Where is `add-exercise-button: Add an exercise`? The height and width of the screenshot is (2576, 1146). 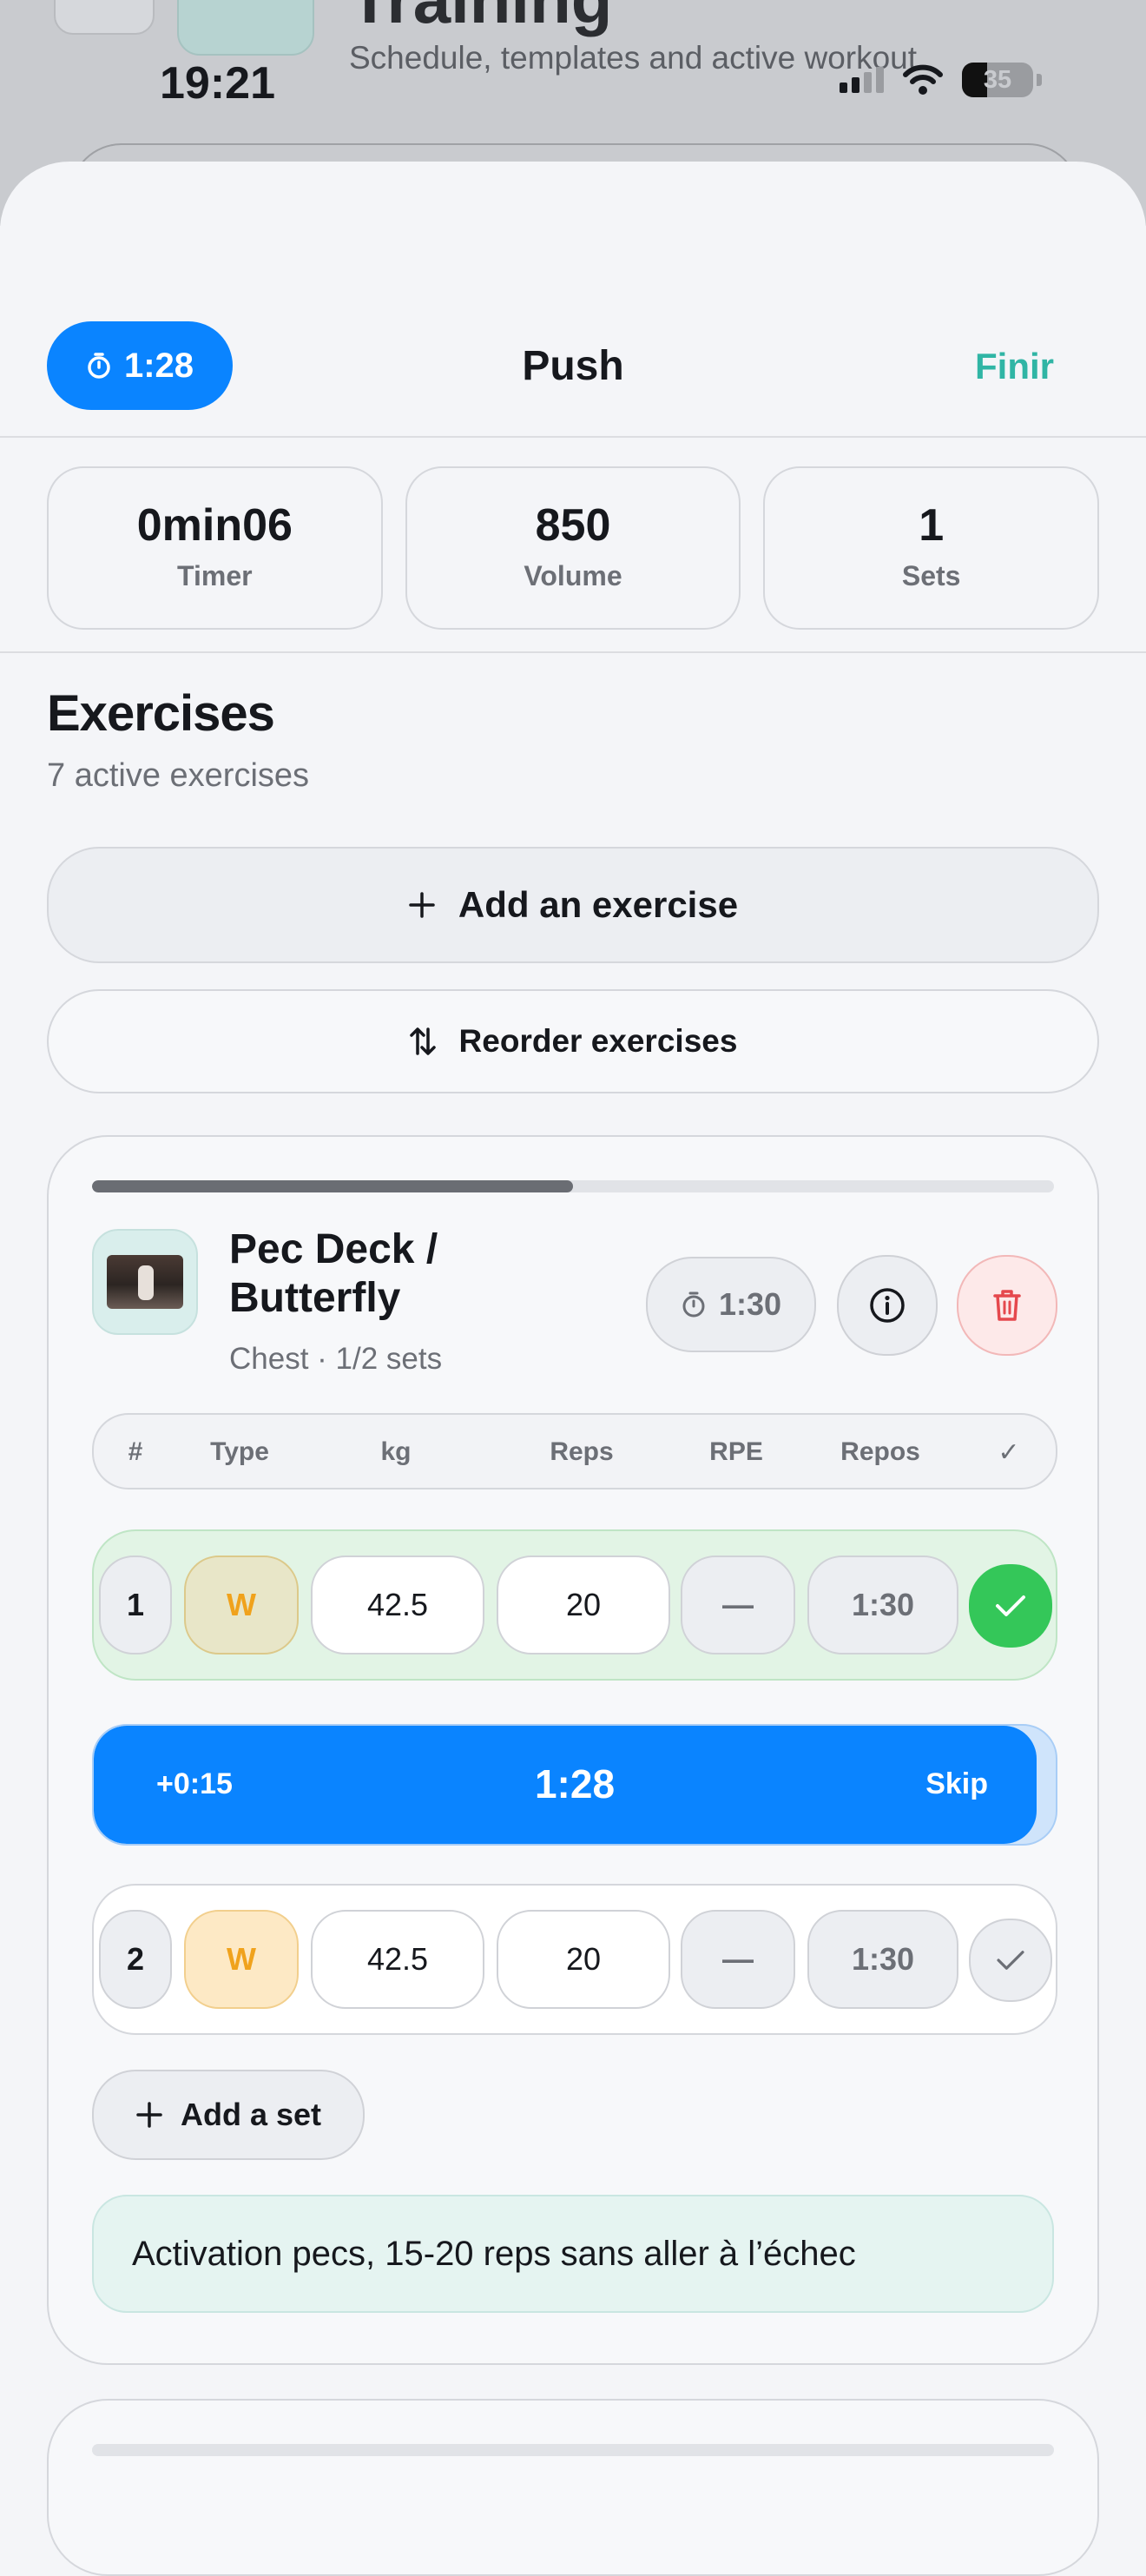 add-exercise-button: Add an exercise is located at coordinates (573, 905).